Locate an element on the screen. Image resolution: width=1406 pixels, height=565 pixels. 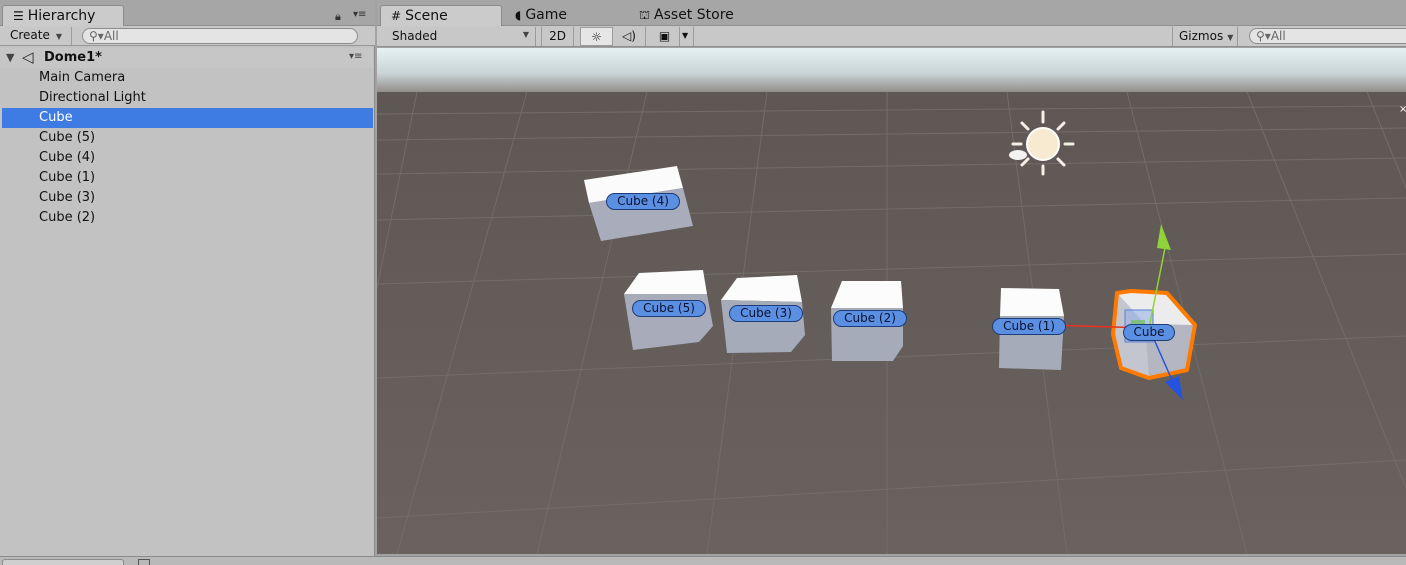
cube-label: Cube is located at coordinates (1149, 332).